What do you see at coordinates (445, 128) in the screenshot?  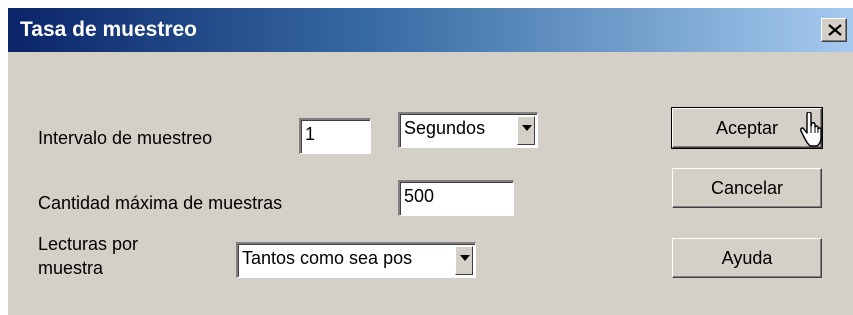 I see `interval-unit-value: Segundos` at bounding box center [445, 128].